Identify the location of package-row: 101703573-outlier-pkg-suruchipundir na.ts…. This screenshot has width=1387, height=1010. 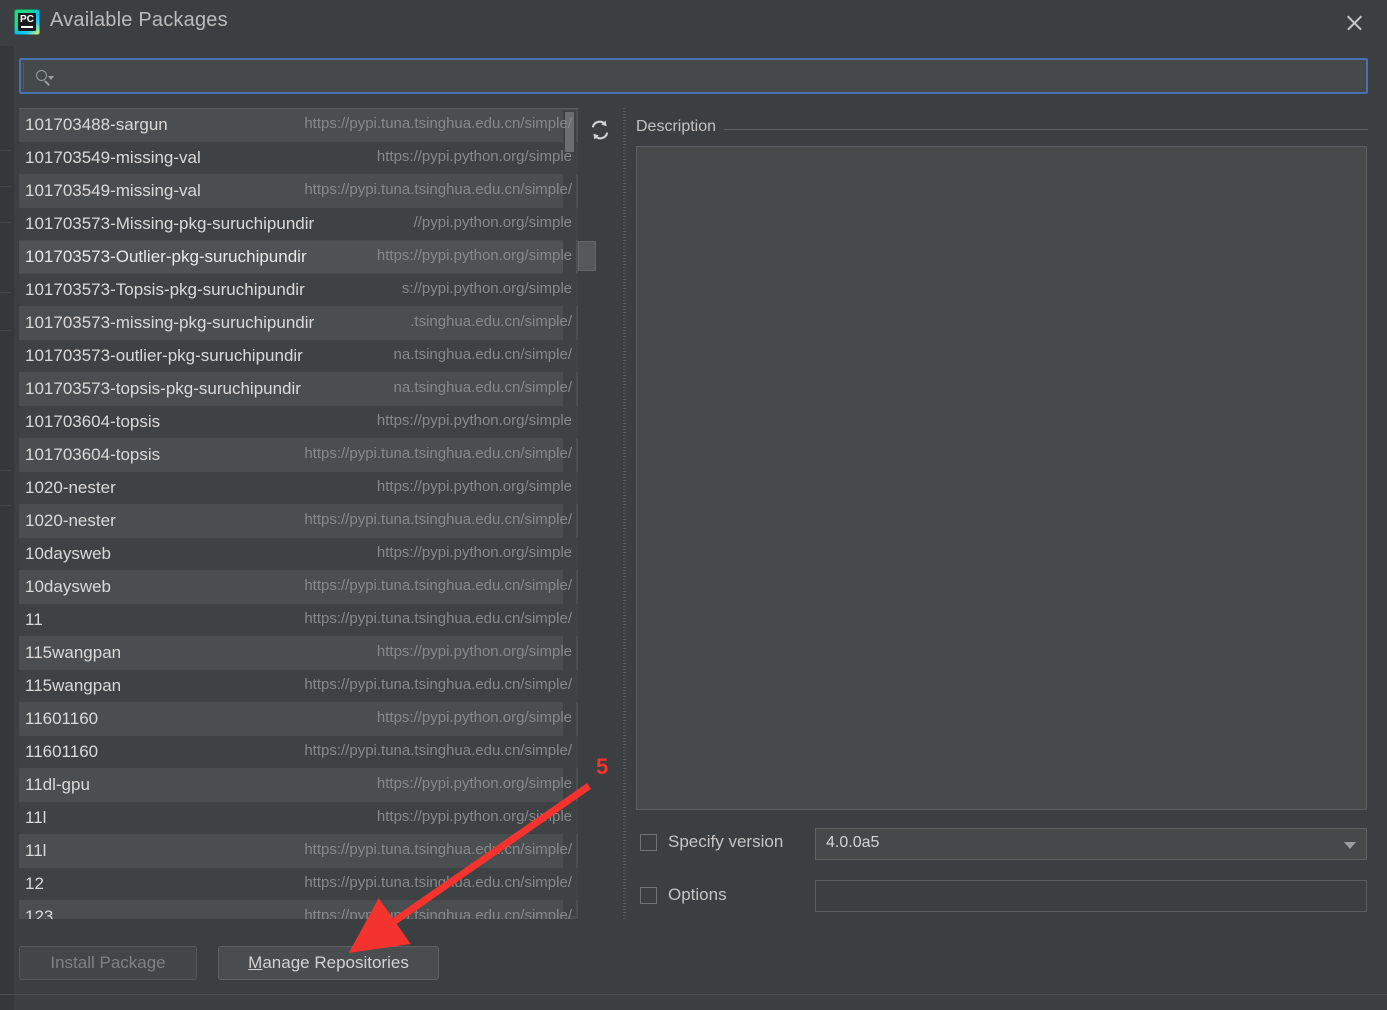
(298, 356).